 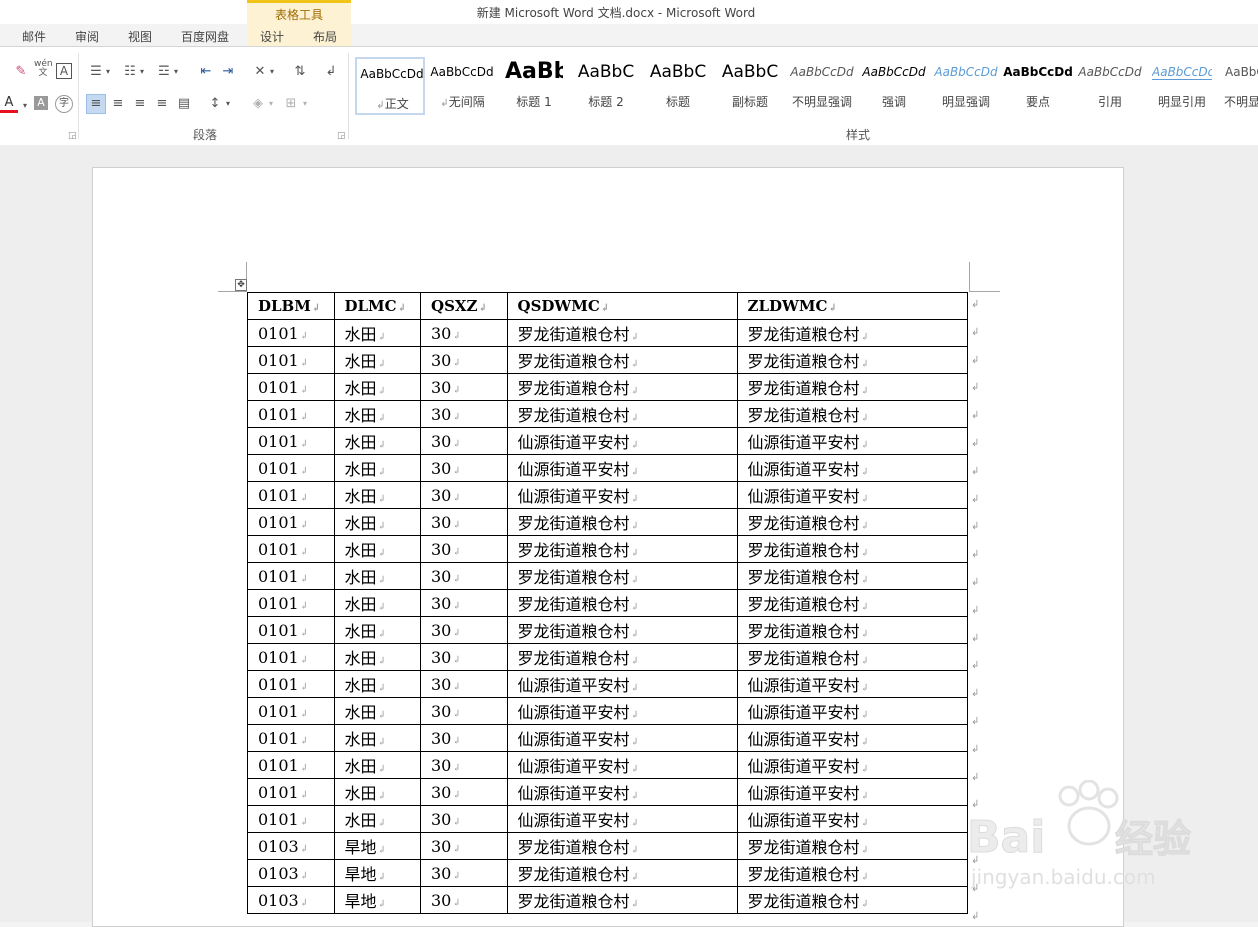 What do you see at coordinates (678, 86) in the screenshot?
I see `style-title: AaBbC 标题` at bounding box center [678, 86].